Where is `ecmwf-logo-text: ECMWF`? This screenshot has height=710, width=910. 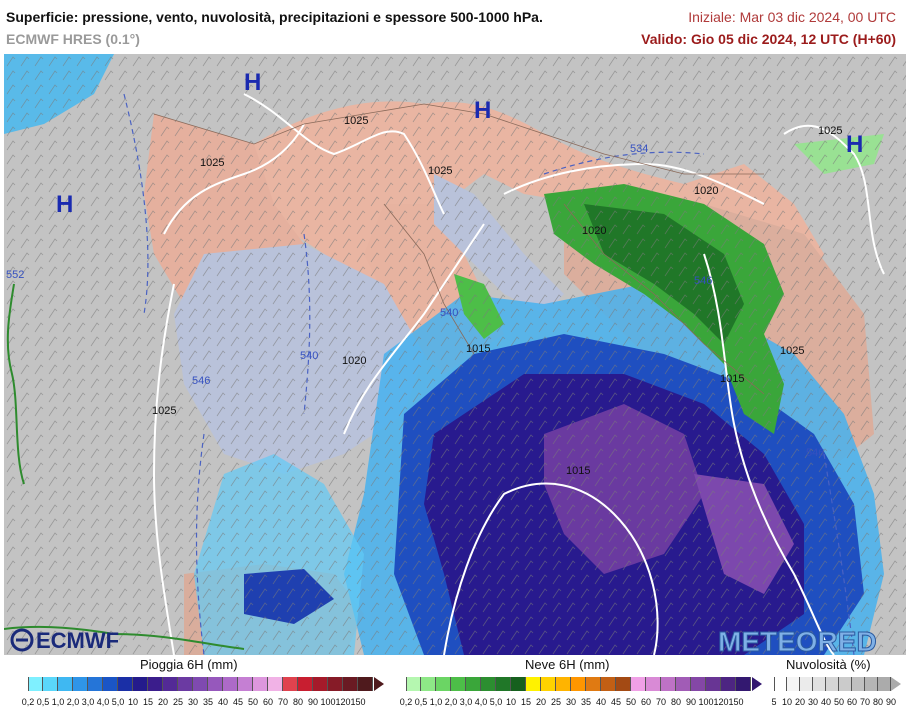 ecmwf-logo-text: ECMWF is located at coordinates (77, 640).